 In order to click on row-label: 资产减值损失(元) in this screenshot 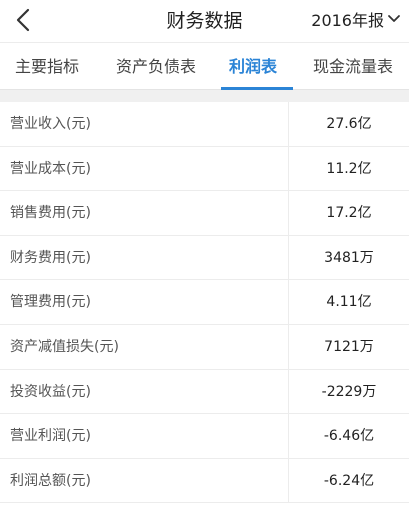, I will do `click(64, 346)`.